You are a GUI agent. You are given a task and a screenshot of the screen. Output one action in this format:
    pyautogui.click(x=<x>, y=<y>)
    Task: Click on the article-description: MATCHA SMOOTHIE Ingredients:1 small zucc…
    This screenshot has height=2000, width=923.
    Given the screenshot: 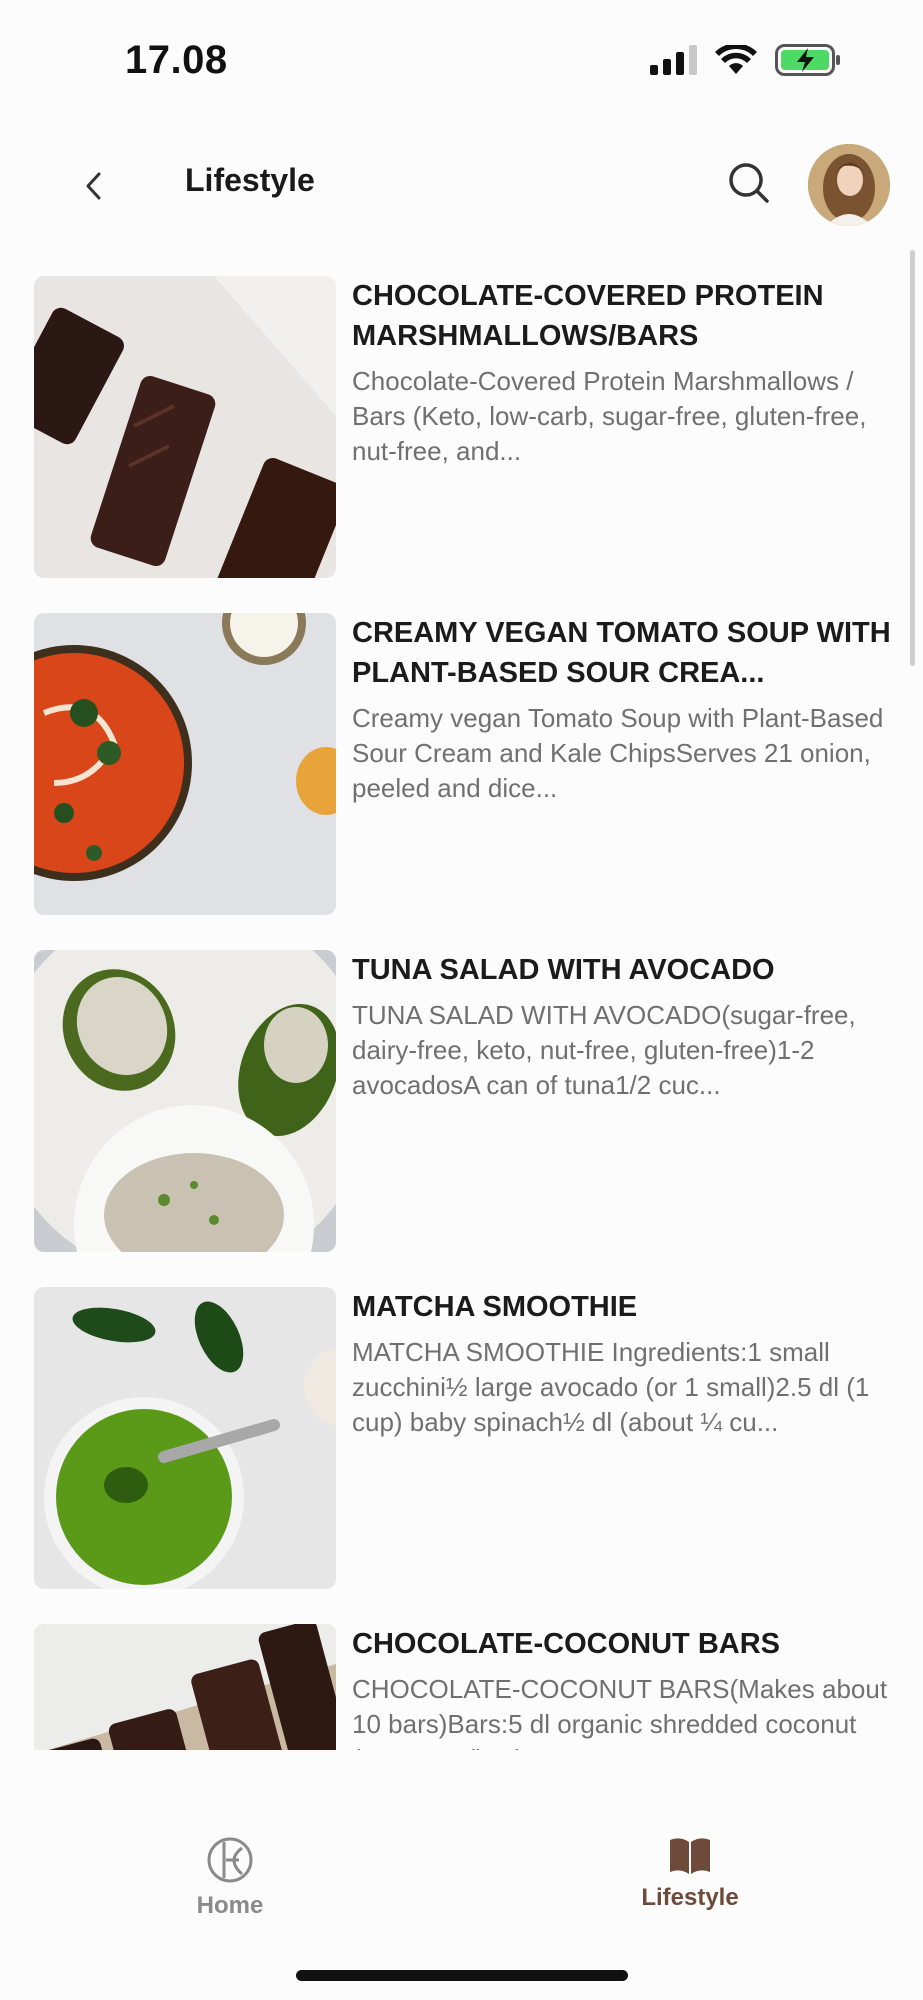 What is the action you would take?
    pyautogui.click(x=611, y=1387)
    